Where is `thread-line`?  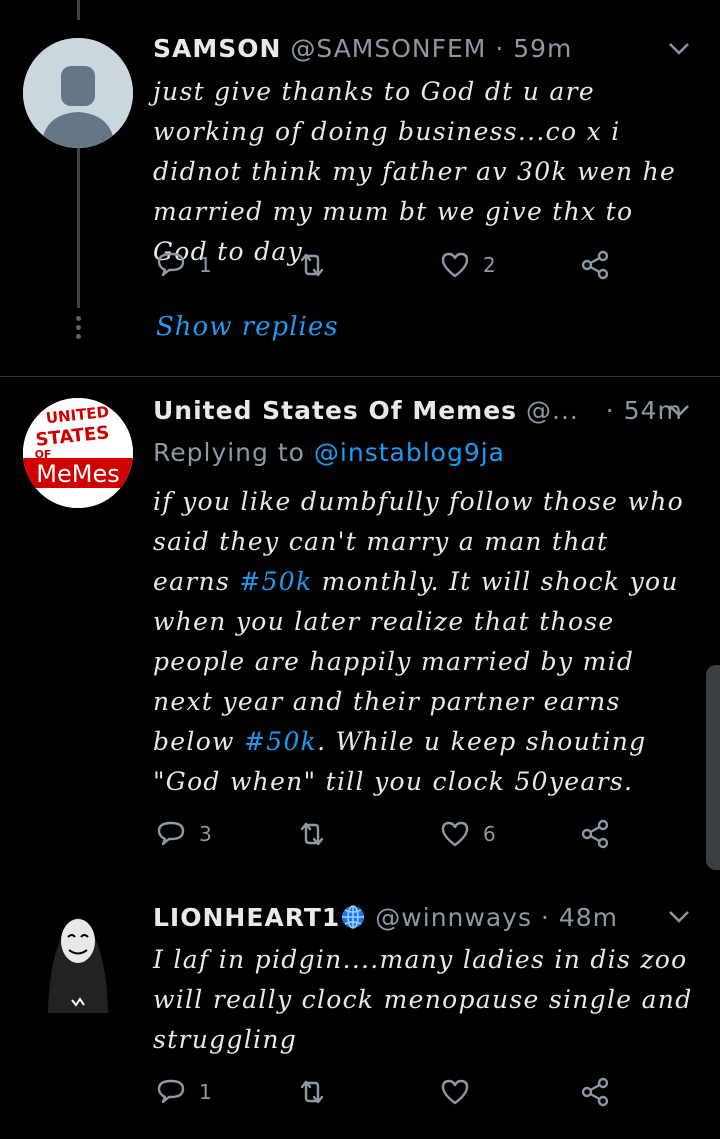
thread-line is located at coordinates (78, 228).